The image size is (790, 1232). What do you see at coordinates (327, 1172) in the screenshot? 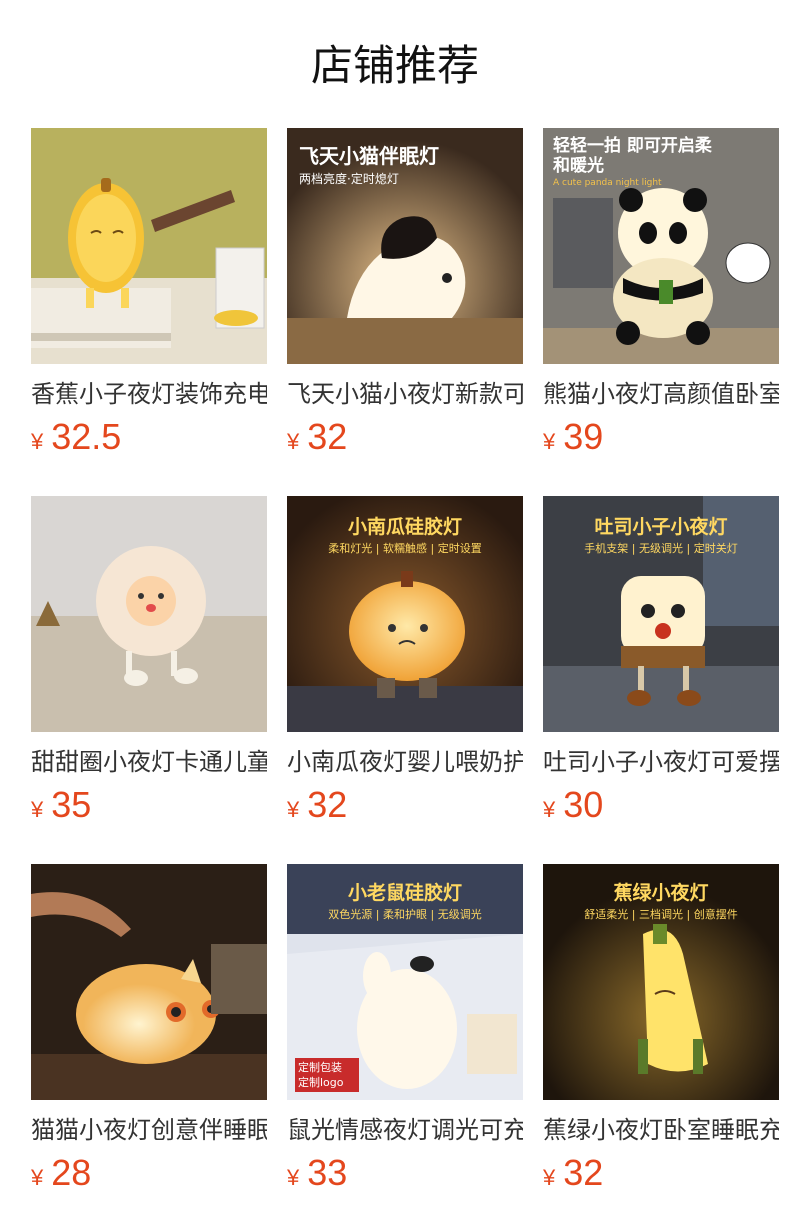
I see `price-value: 33` at bounding box center [327, 1172].